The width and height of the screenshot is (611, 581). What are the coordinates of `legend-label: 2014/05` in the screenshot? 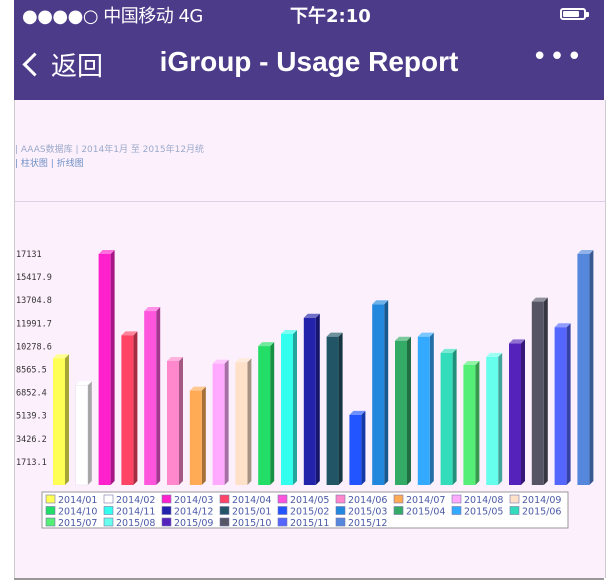 It's located at (309, 500).